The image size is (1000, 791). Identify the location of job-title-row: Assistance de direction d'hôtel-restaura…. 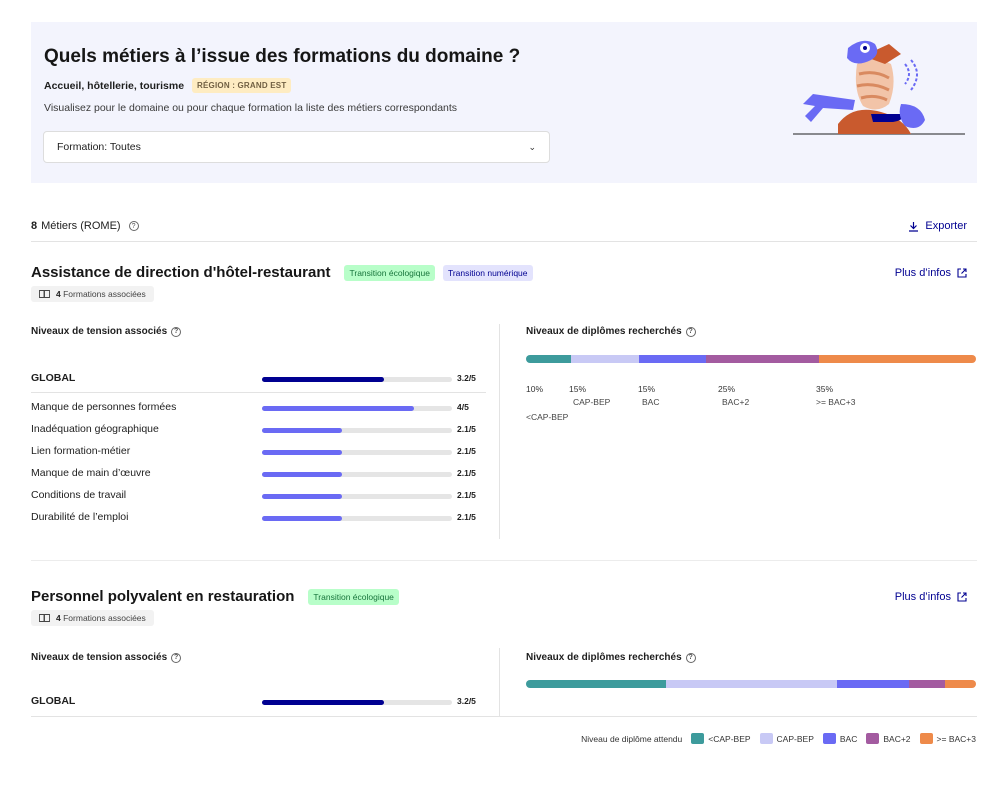
(282, 272).